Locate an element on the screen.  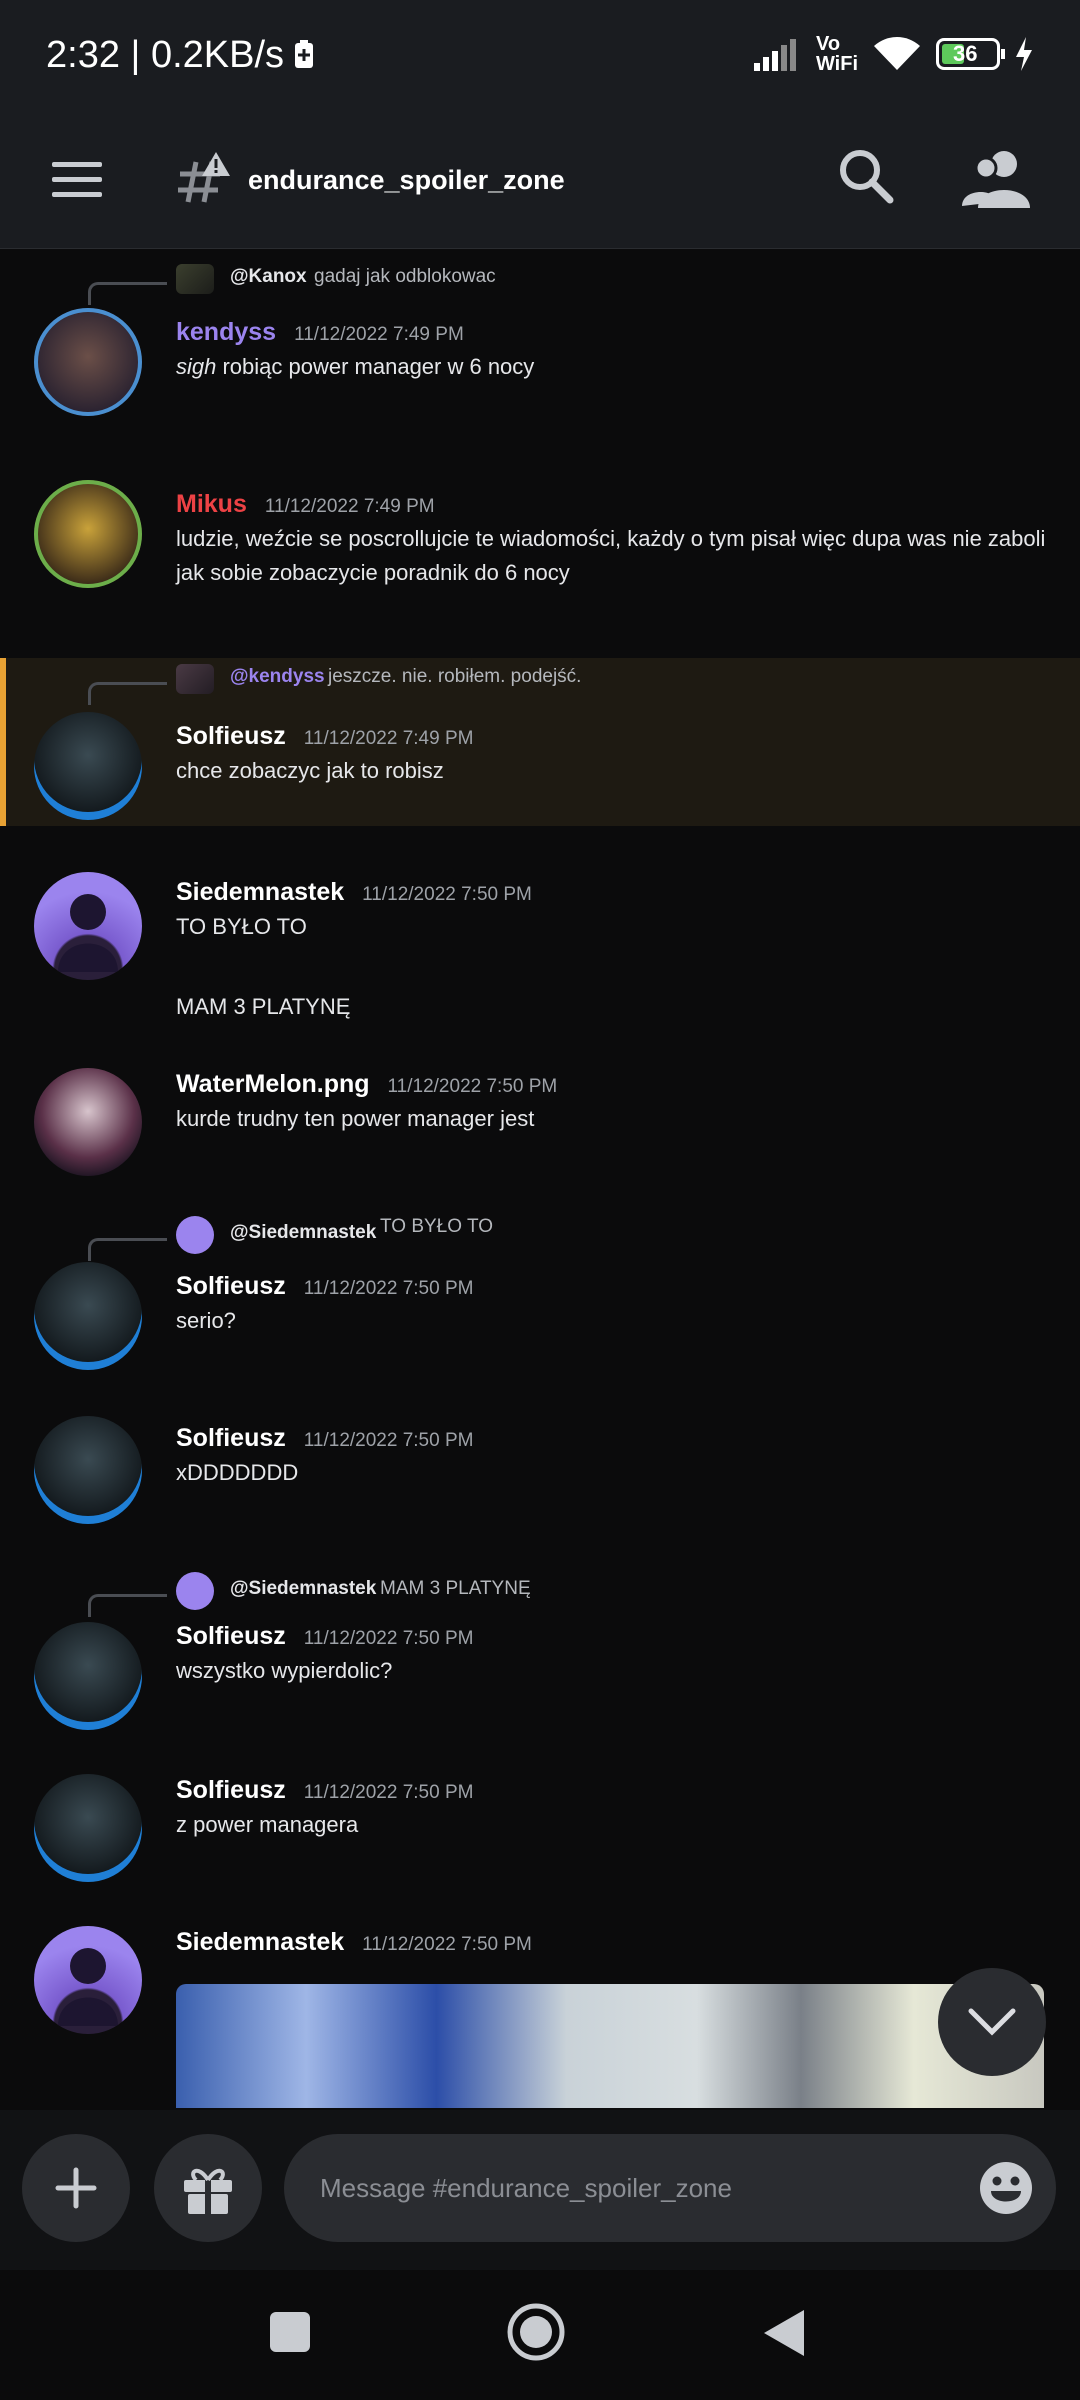
message: Siedemnastek 11/12/2022 7:50 PM is located at coordinates (540, 2018).